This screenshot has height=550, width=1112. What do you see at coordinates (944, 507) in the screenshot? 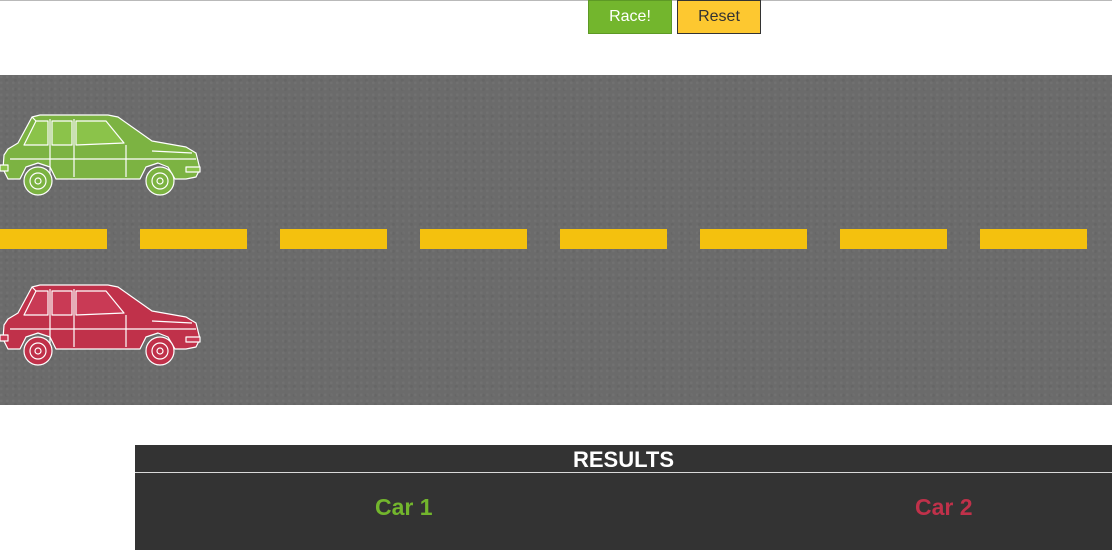
I see `result-car-2: Car 2` at bounding box center [944, 507].